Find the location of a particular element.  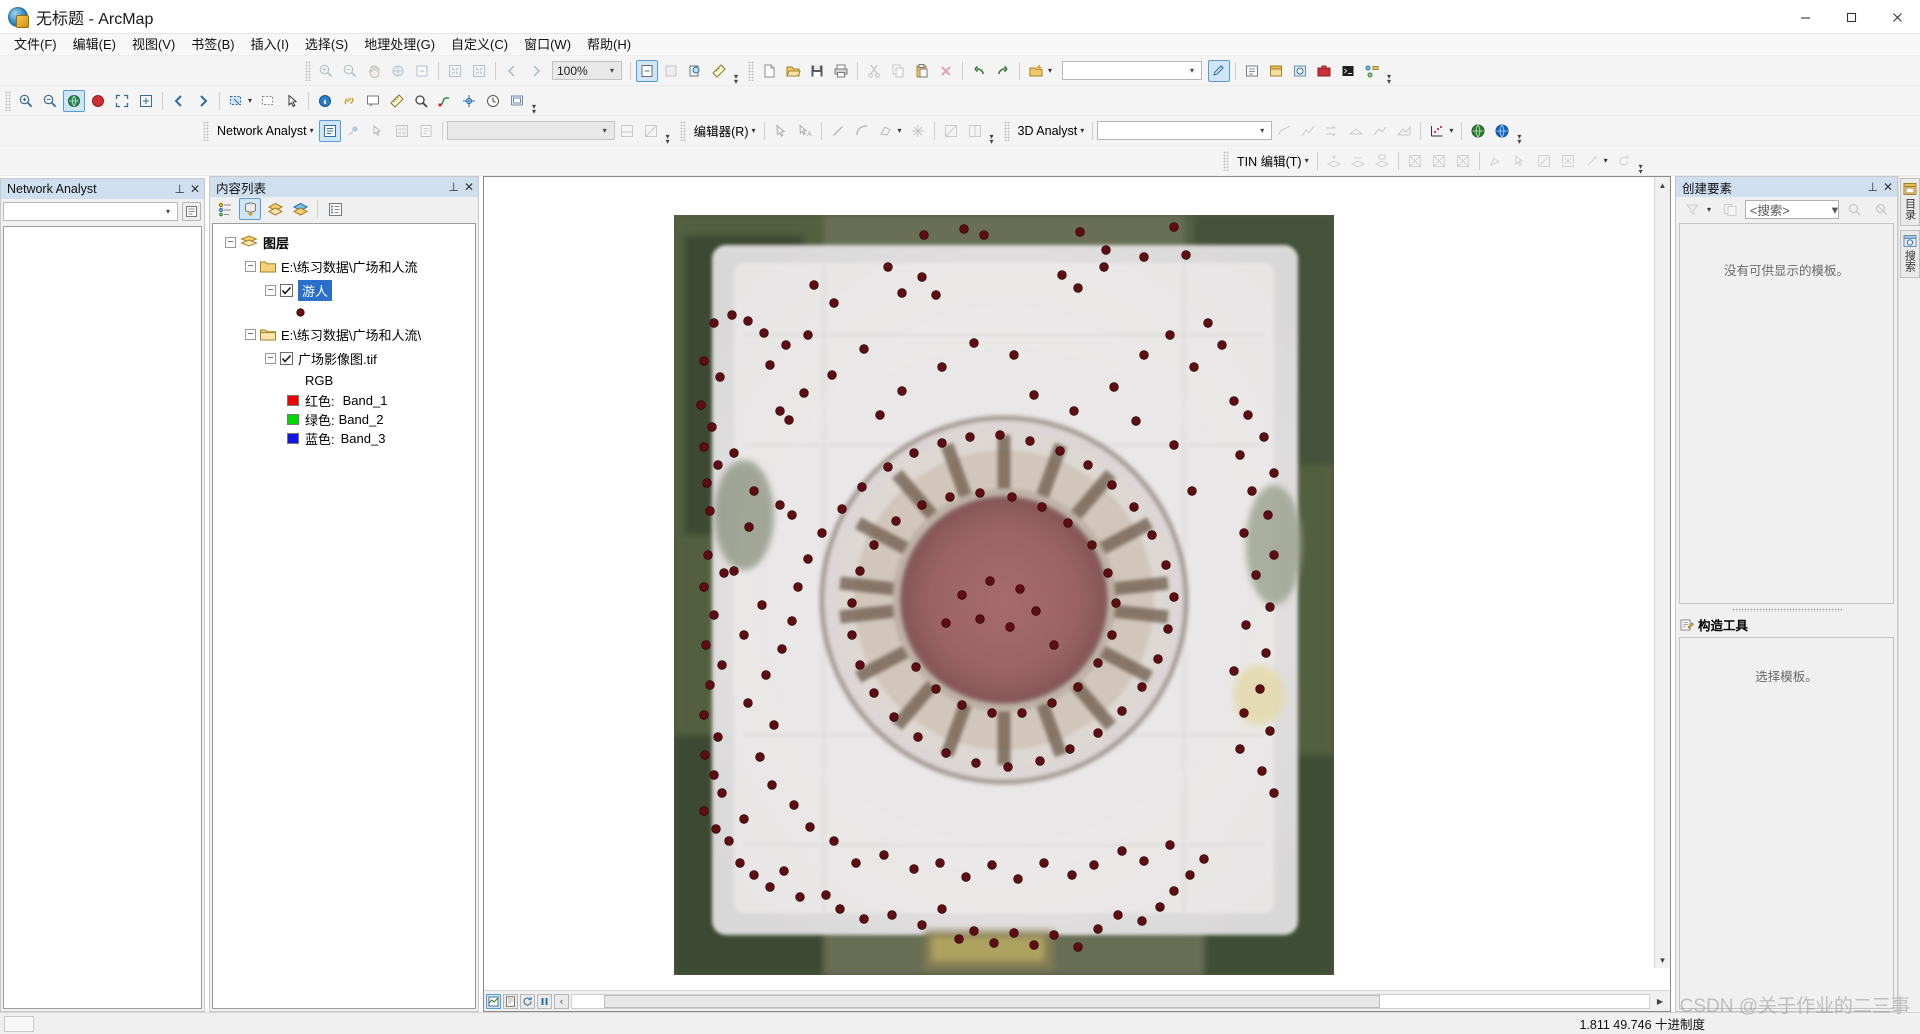

menu-insert: 插入(I) is located at coordinates (270, 45).